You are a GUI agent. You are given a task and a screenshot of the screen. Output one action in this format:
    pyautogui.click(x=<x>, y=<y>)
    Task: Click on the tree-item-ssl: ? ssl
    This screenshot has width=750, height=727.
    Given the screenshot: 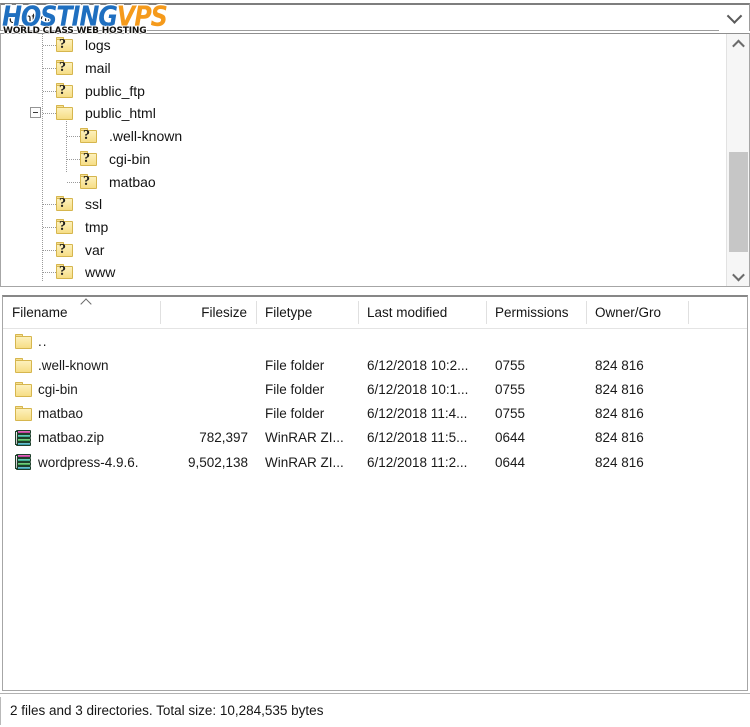 What is the action you would take?
    pyautogui.click(x=351, y=204)
    